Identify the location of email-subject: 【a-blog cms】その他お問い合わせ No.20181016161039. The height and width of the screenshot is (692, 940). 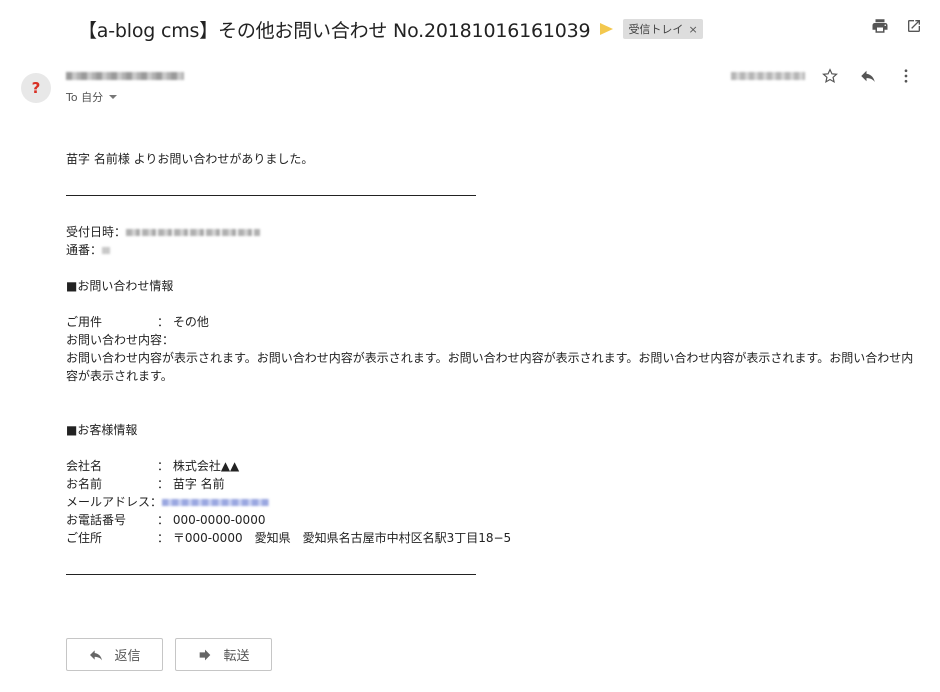
(334, 30).